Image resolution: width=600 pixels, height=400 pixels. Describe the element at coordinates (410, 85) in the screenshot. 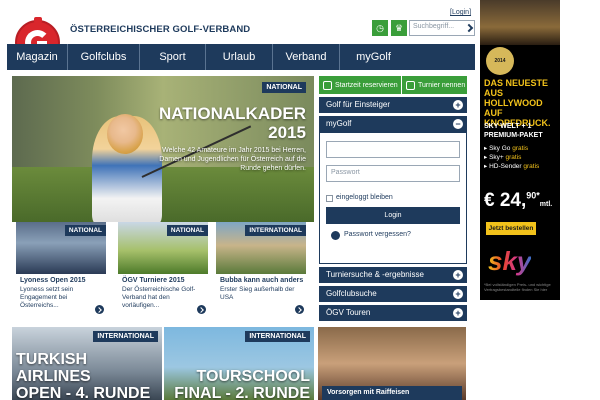

I see `trophy-icon` at that location.